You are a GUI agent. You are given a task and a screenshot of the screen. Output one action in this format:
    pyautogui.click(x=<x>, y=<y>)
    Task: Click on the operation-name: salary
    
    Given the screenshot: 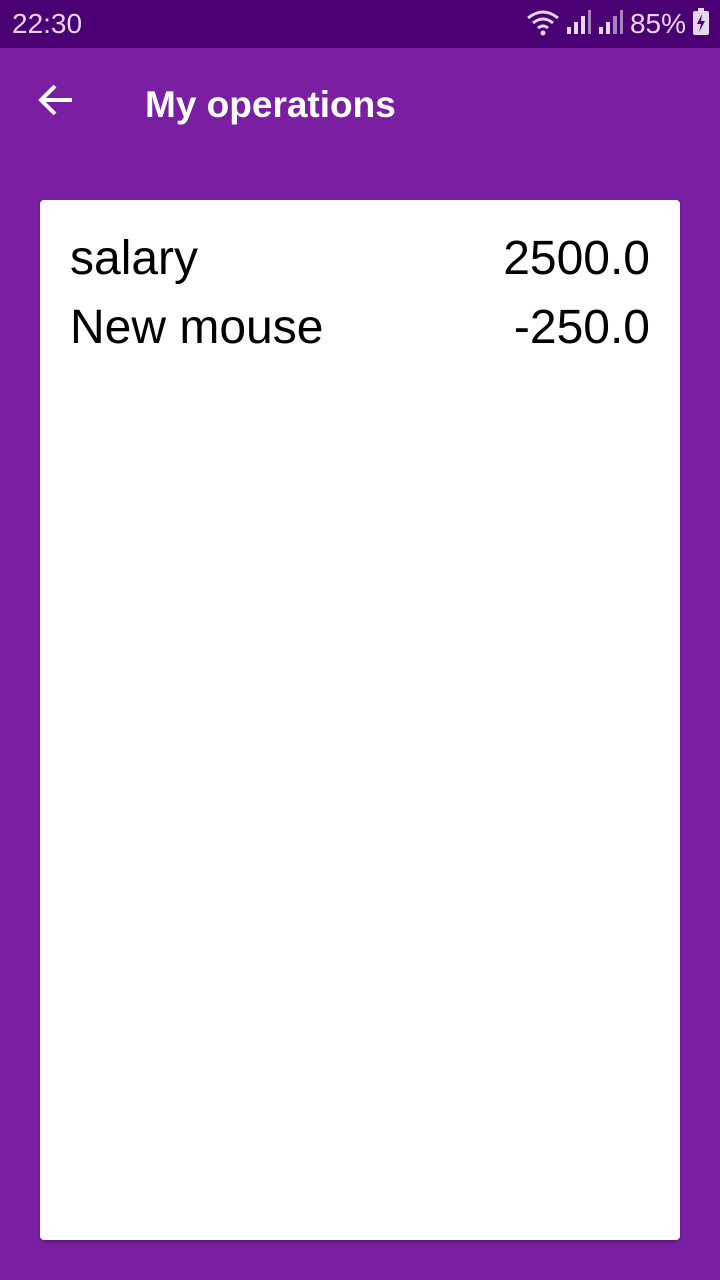 What is the action you would take?
    pyautogui.click(x=134, y=258)
    